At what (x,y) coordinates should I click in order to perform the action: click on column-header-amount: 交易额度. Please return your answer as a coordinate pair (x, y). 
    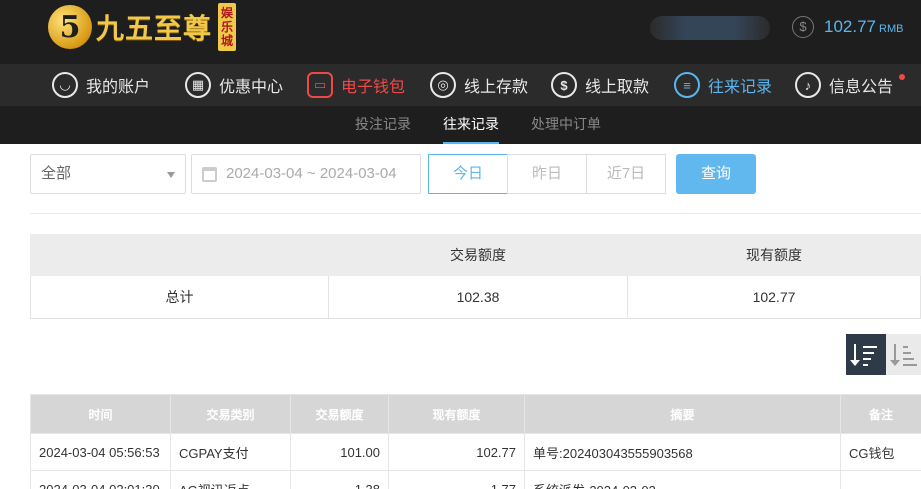
    Looking at the image, I should click on (339, 414).